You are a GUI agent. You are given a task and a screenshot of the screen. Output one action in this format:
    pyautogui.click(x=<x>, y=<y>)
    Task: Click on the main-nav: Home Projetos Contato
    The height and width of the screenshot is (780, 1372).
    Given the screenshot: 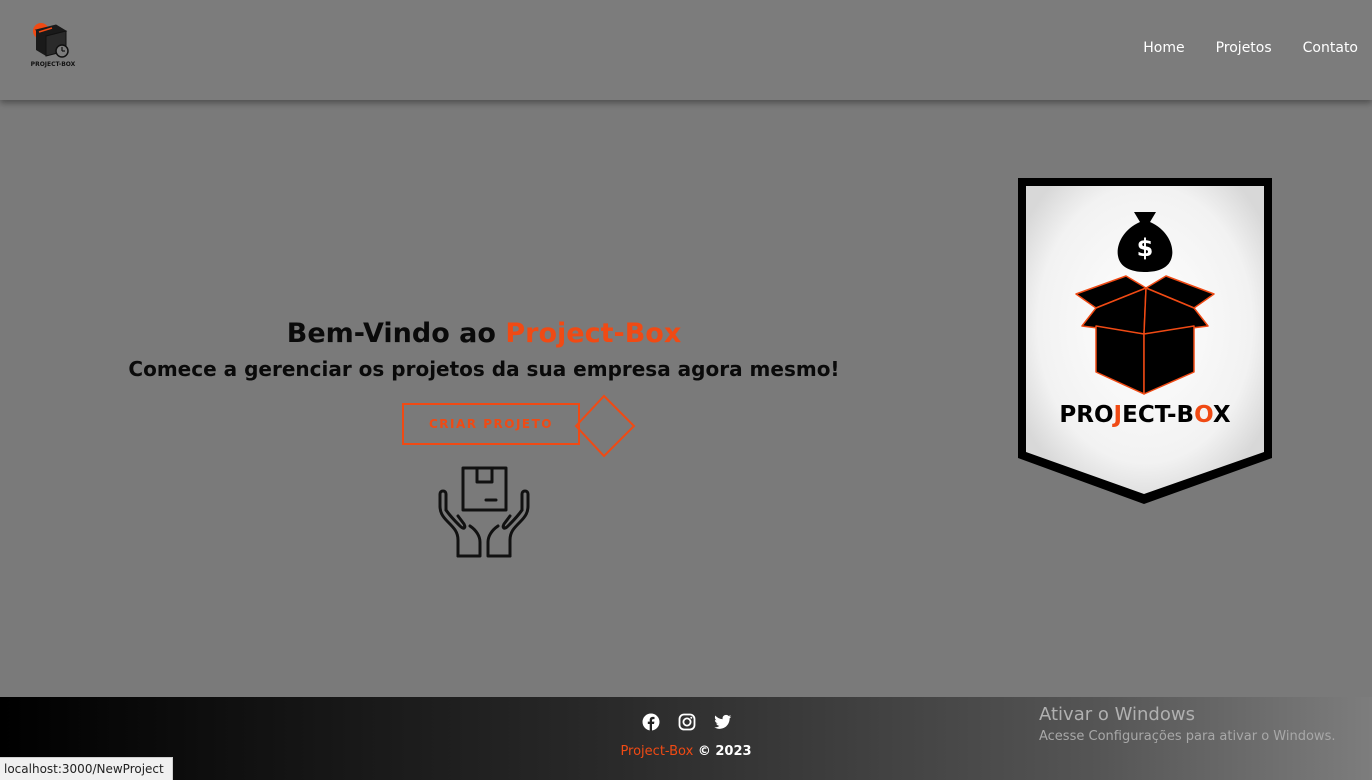 What is the action you would take?
    pyautogui.click(x=1242, y=48)
    